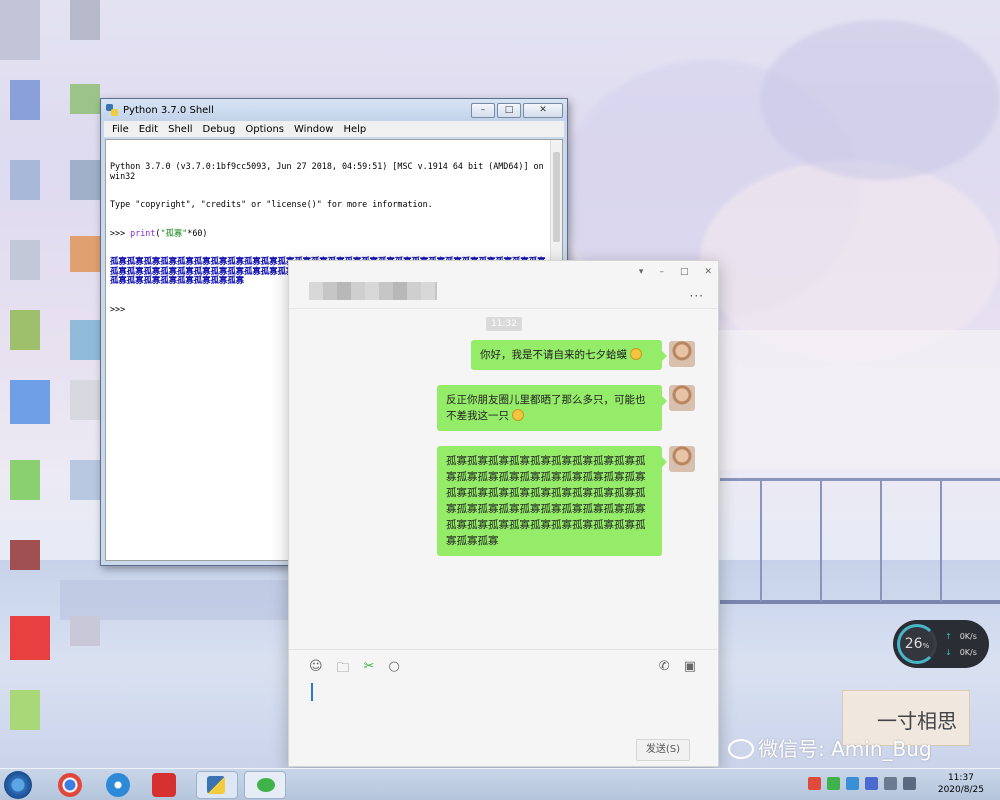 The width and height of the screenshot is (1000, 800). What do you see at coordinates (833, 783) in the screenshot?
I see `wechat-tray-icon` at bounding box center [833, 783].